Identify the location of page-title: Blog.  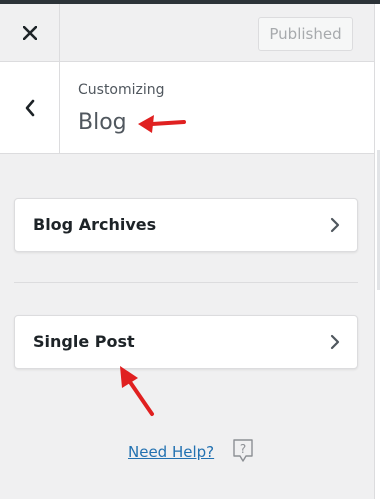
(102, 122).